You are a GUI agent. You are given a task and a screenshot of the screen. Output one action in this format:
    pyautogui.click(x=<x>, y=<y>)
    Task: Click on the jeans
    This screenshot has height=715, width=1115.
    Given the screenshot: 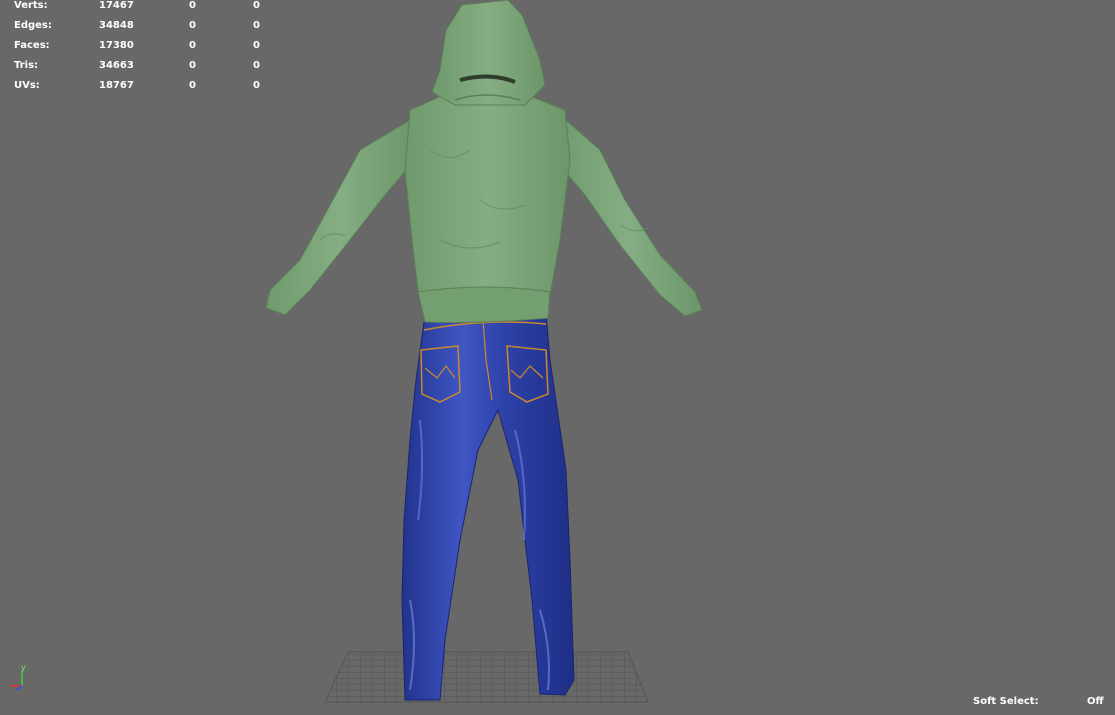 What is the action you would take?
    pyautogui.click(x=488, y=507)
    